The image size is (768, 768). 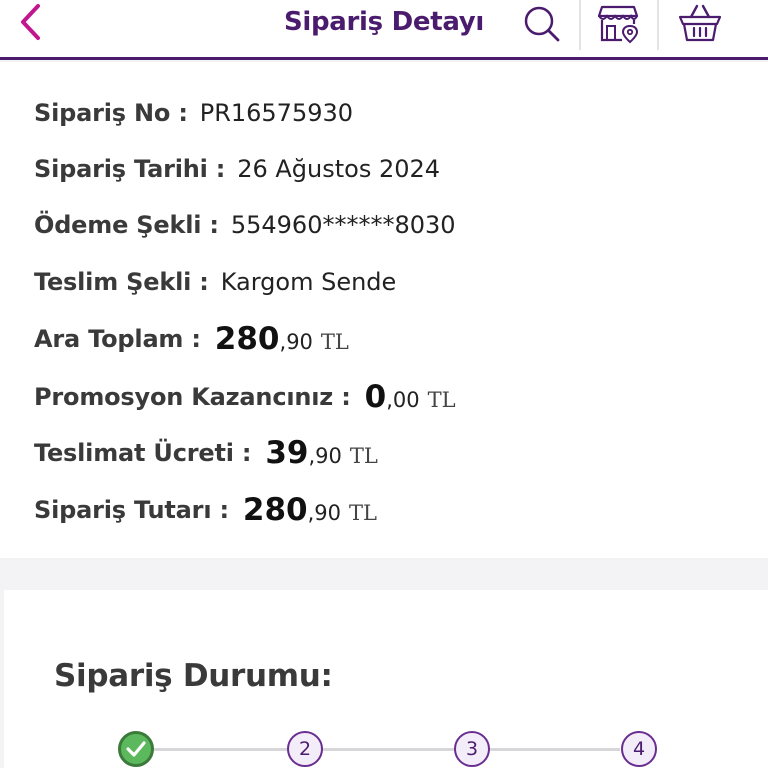 I want to click on subtotal-decimal: ,90, so click(x=296, y=342).